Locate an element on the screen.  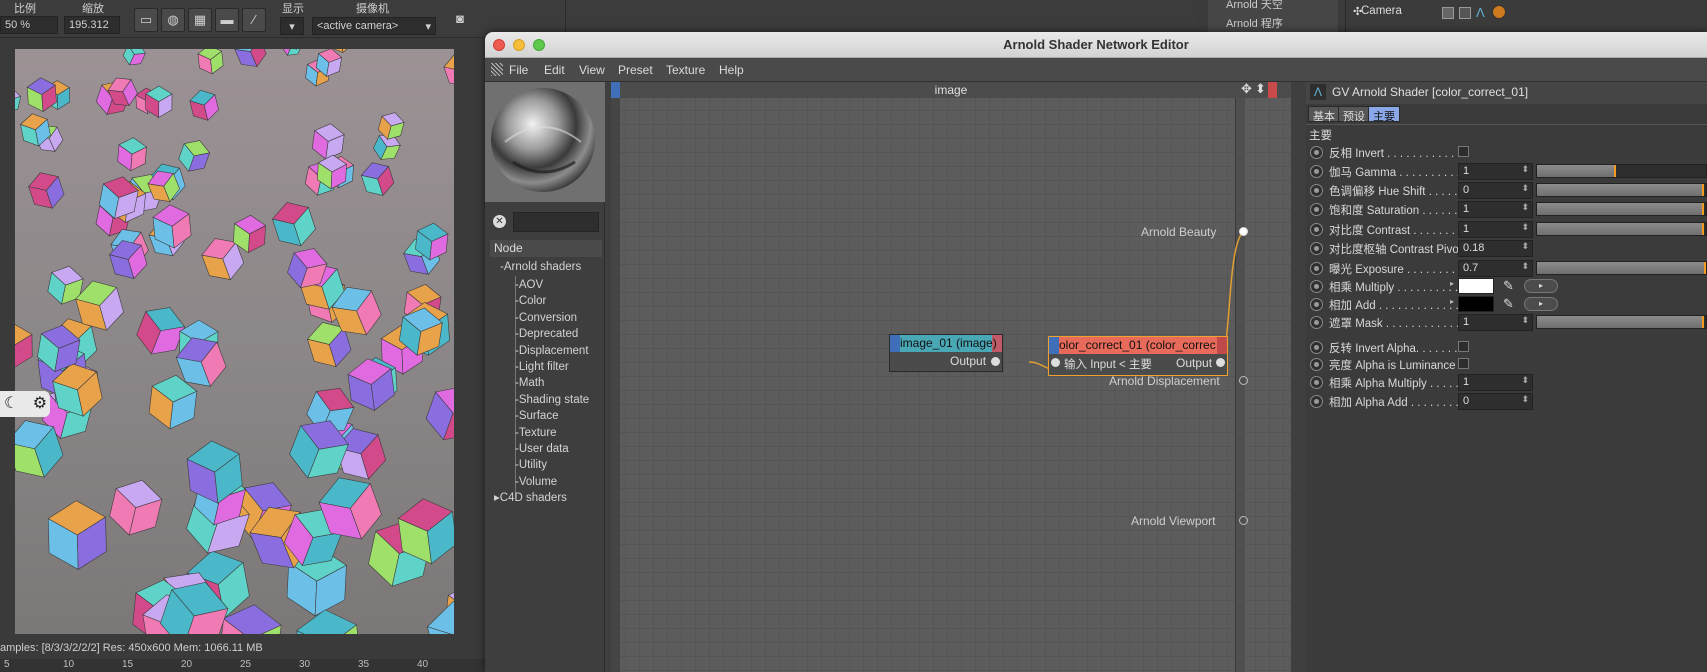
attr-value-field: 0.18 ⬍ is located at coordinates (1495, 248).